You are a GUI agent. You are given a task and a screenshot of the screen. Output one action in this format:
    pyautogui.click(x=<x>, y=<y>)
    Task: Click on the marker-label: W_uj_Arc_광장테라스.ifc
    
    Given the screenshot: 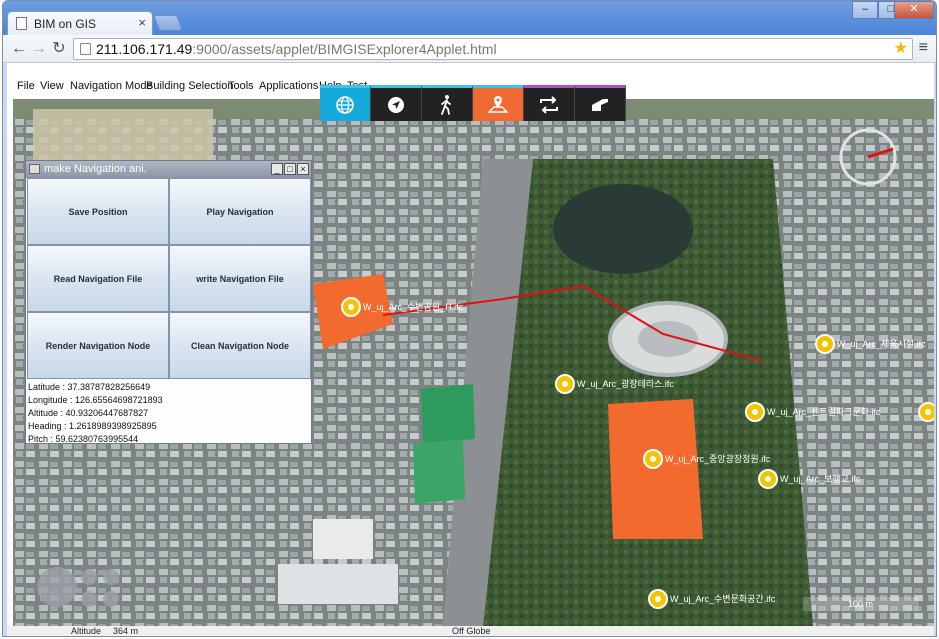 What is the action you would take?
    pyautogui.click(x=625, y=383)
    